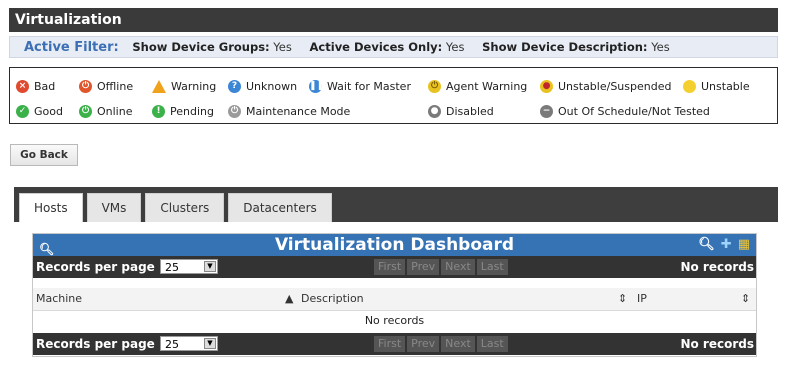  I want to click on search-icon: 🔍︎, so click(706, 245).